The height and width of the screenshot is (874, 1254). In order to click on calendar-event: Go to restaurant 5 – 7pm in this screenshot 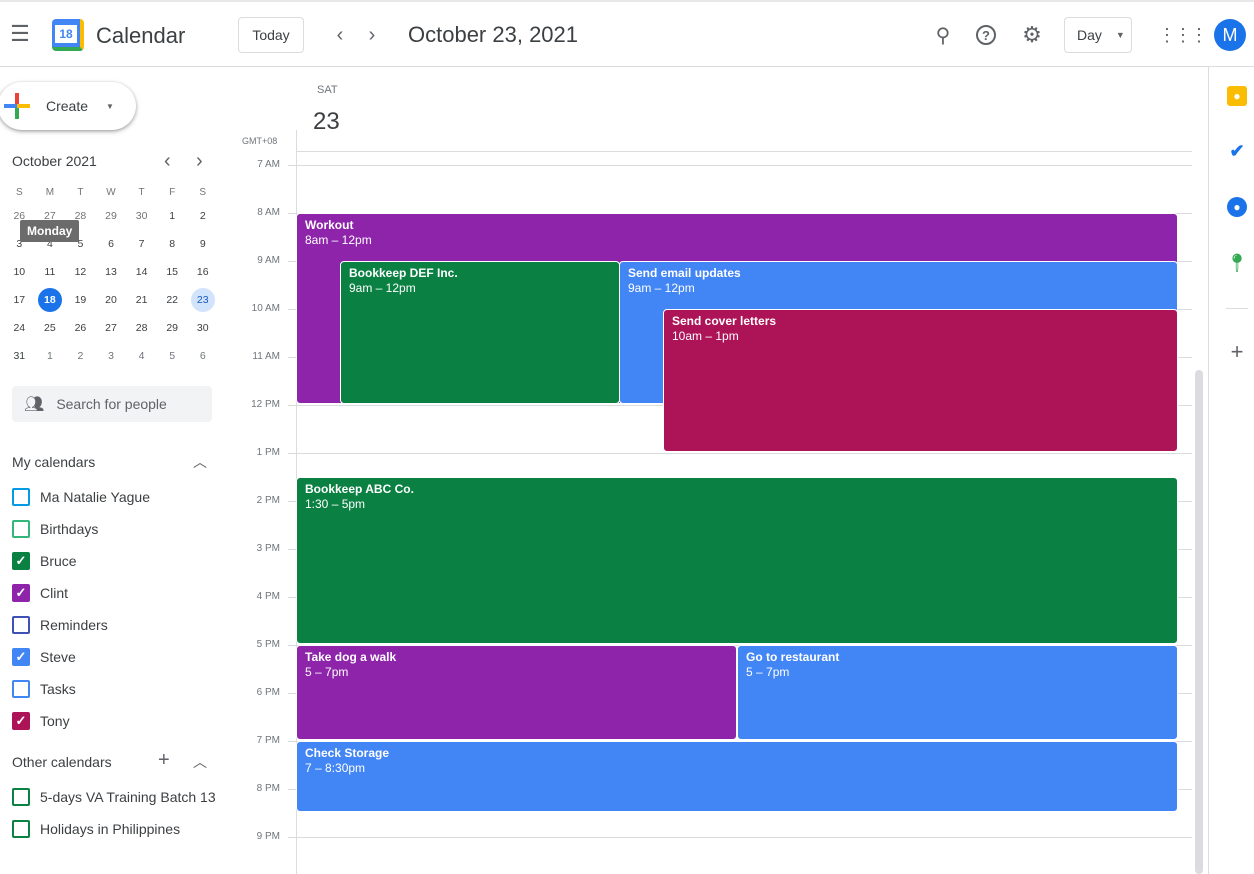, I will do `click(957, 692)`.